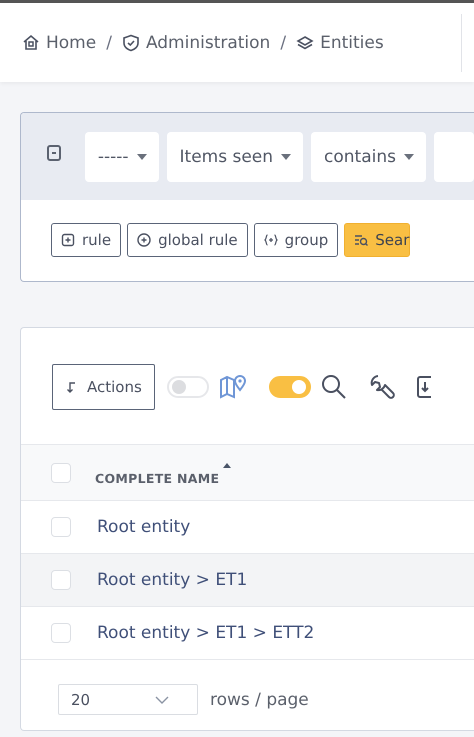 Image resolution: width=474 pixels, height=737 pixels. Describe the element at coordinates (54, 153) in the screenshot. I see `collapse-icon` at that location.